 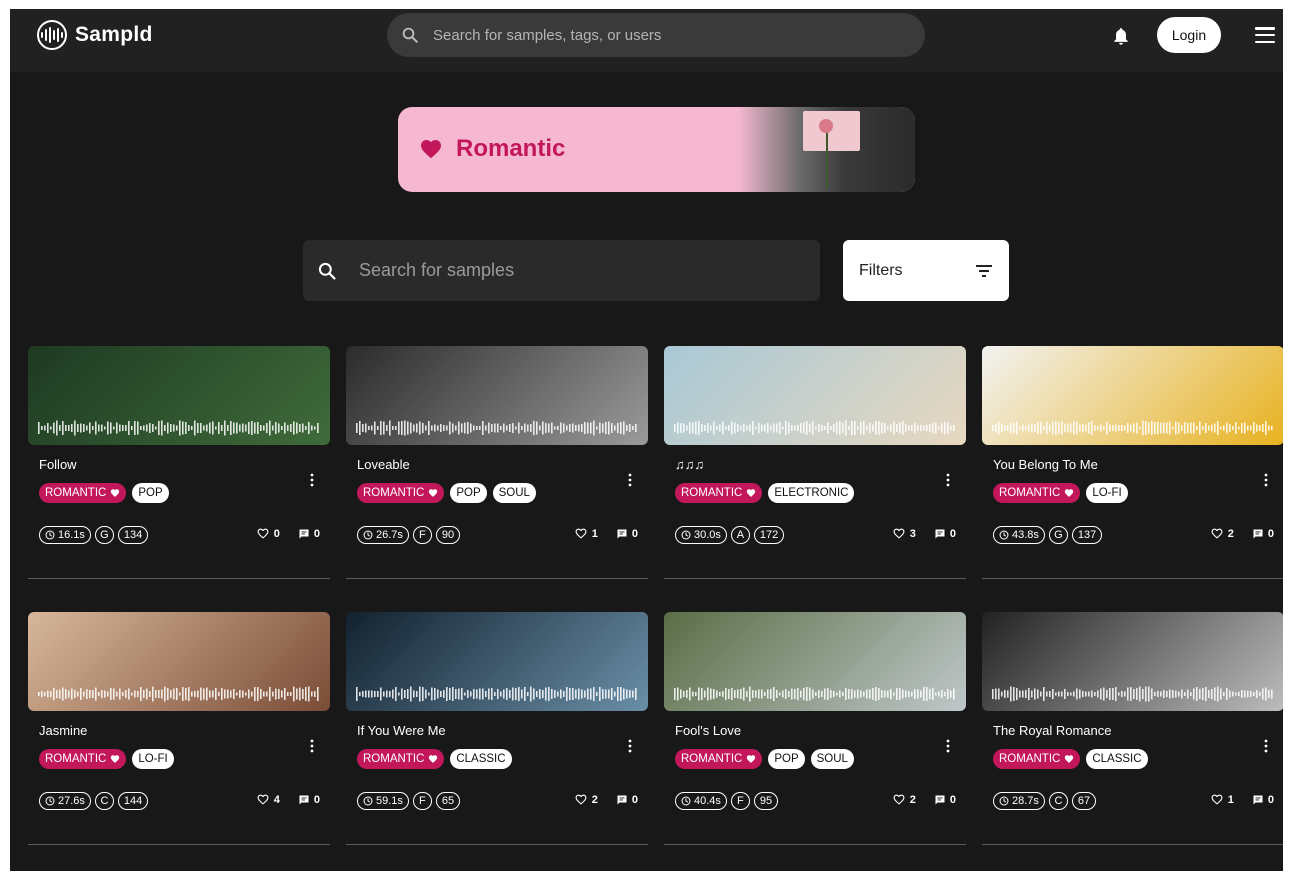 What do you see at coordinates (1052, 730) in the screenshot?
I see `sample-title: The Royal Romance` at bounding box center [1052, 730].